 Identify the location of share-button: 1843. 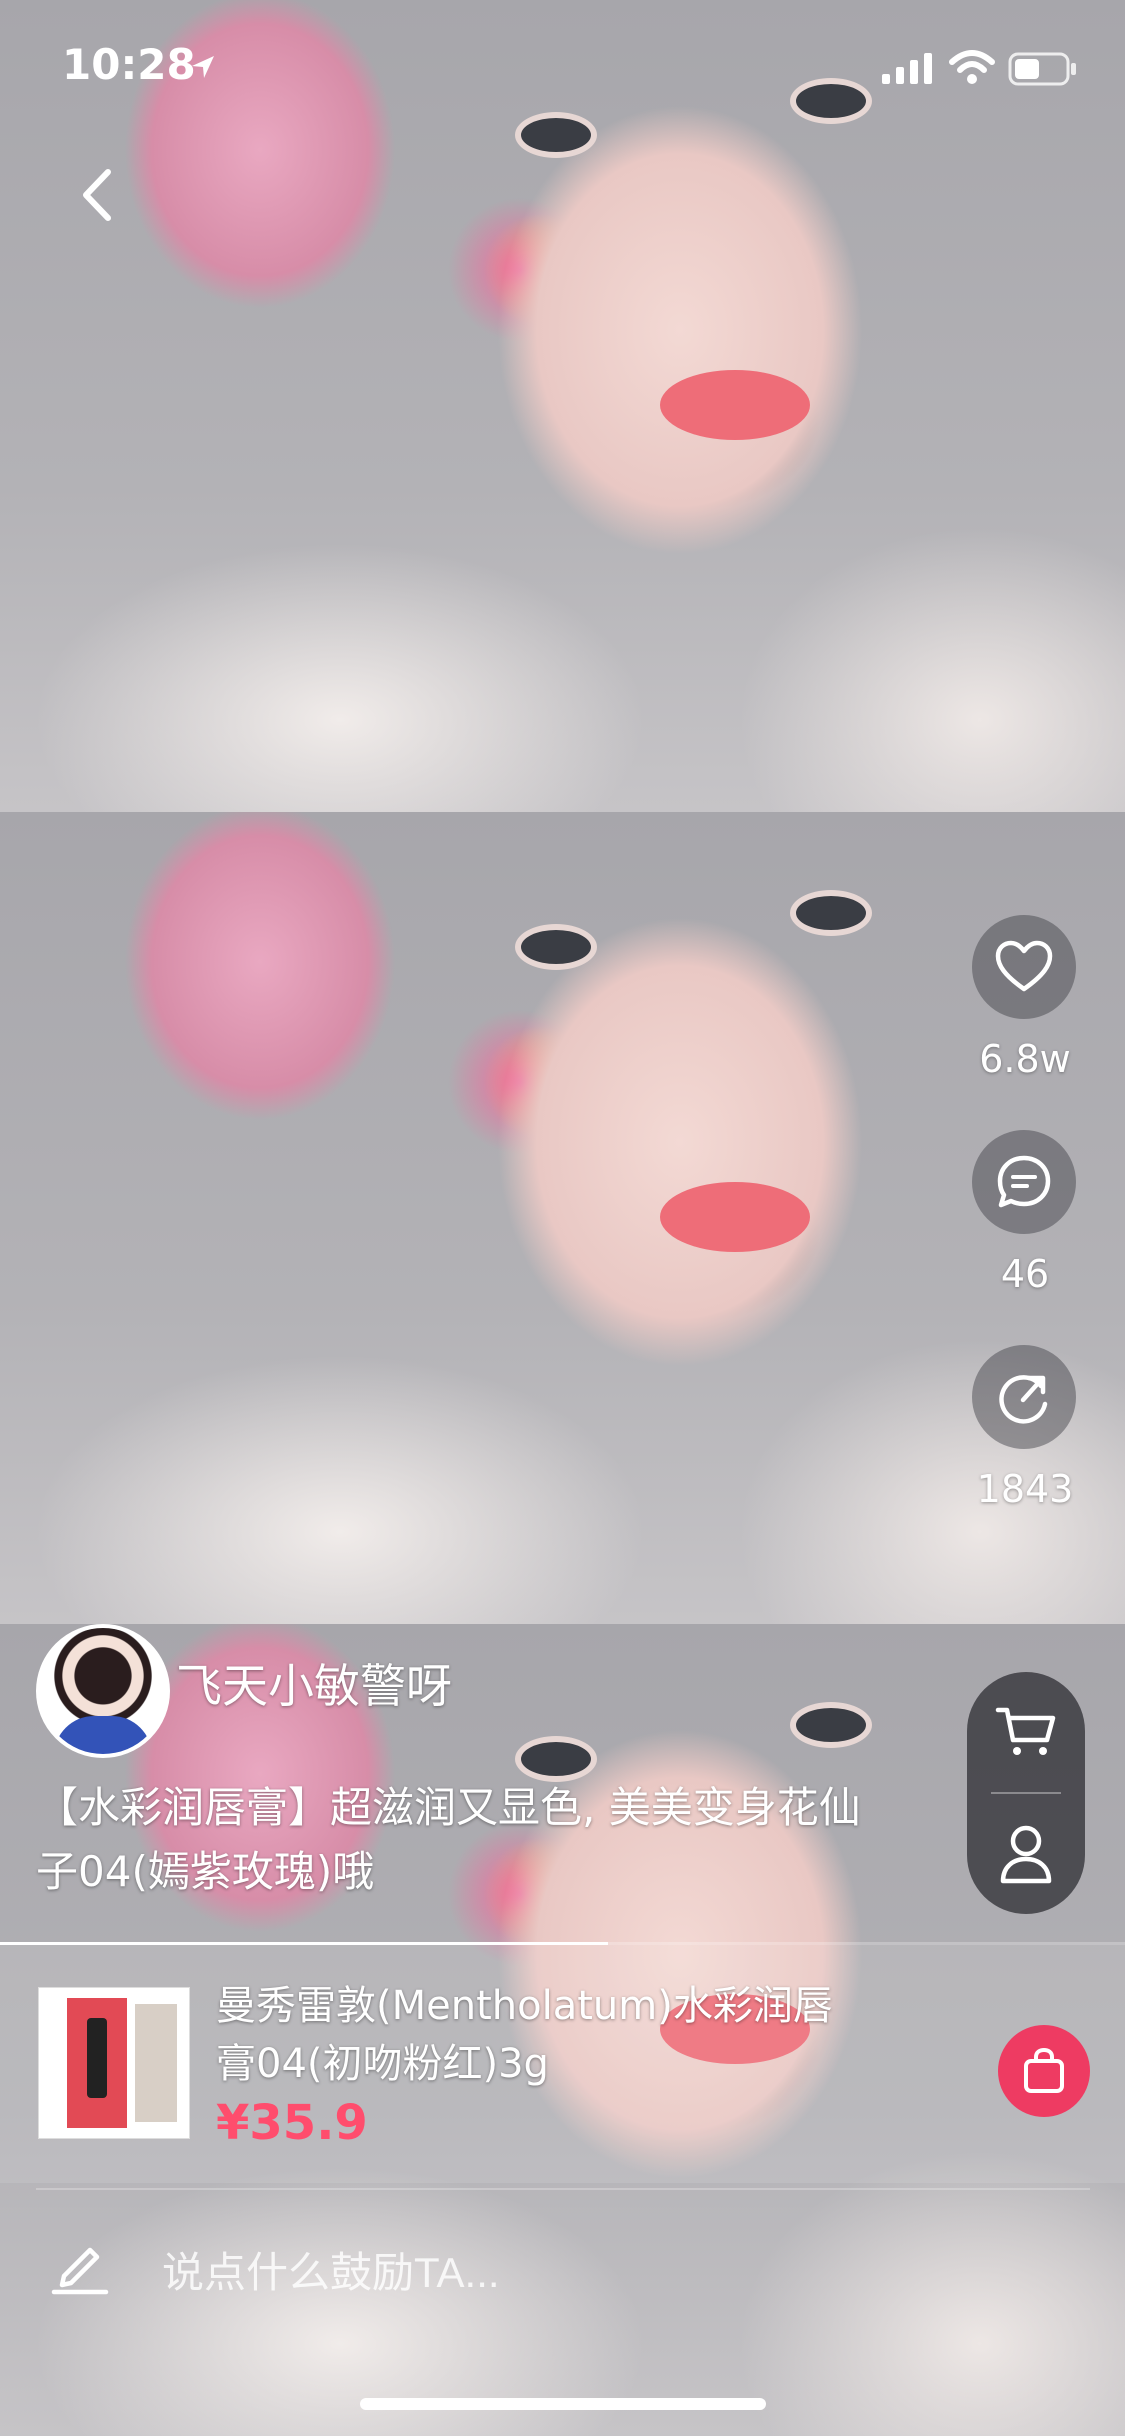
(1025, 1428).